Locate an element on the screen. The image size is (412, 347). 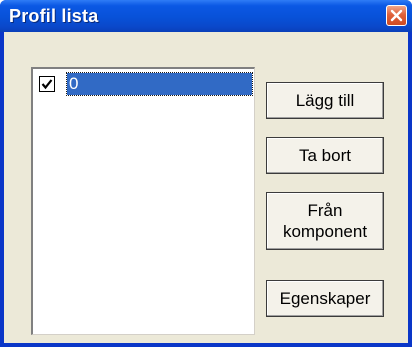
list-item: 0 is located at coordinates (144, 84).